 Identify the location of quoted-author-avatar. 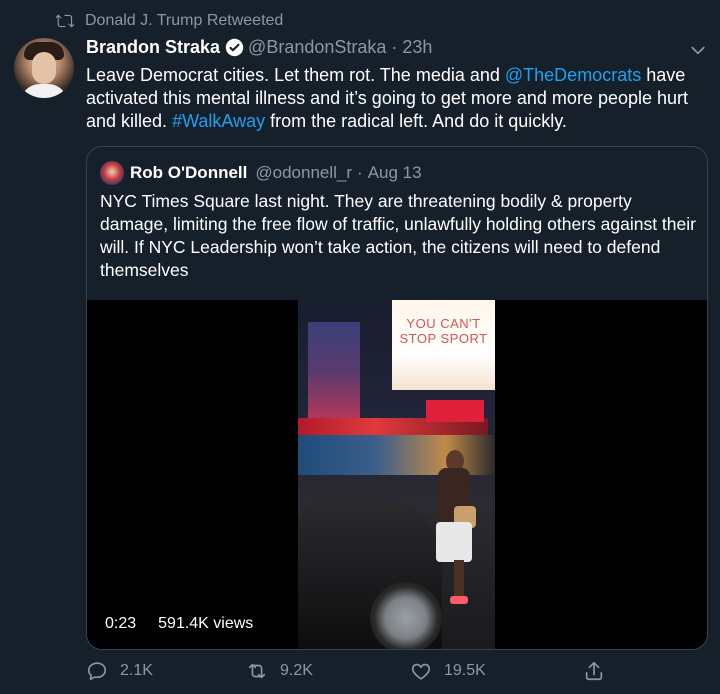
(112, 173).